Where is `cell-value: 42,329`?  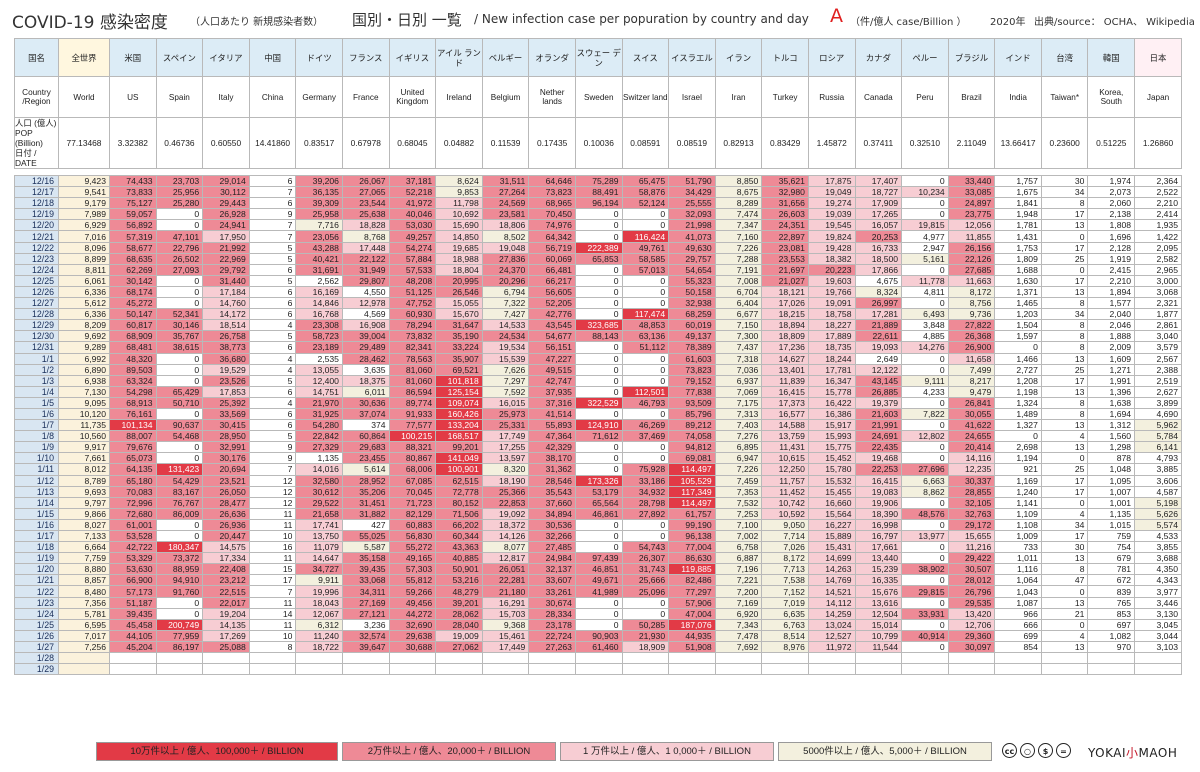
cell-value: 42,329 is located at coordinates (552, 447).